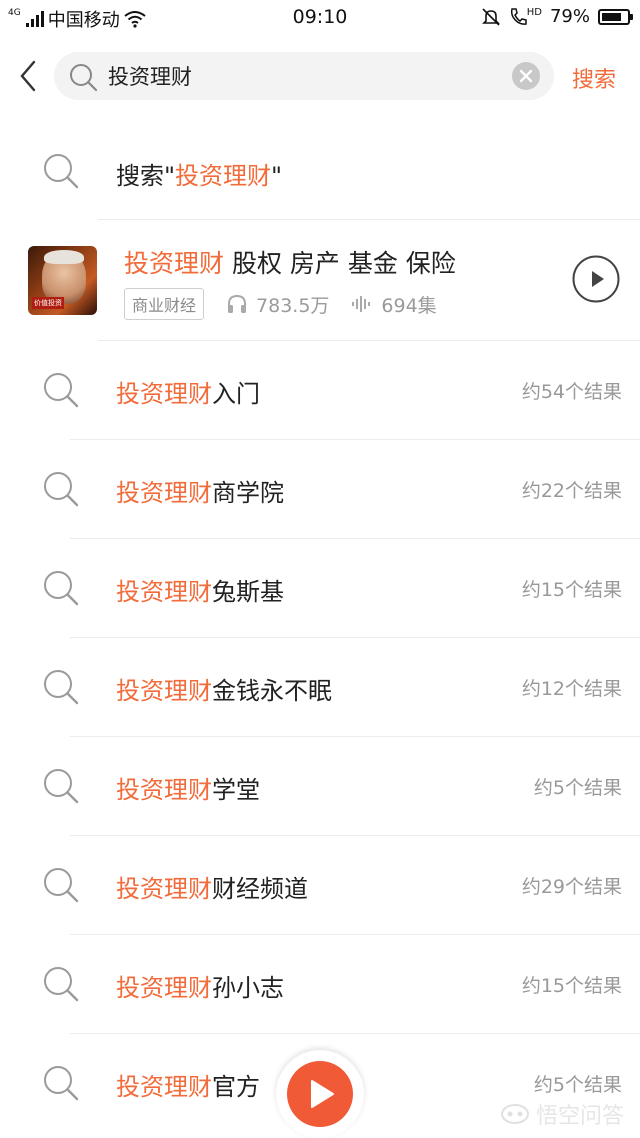 This screenshot has width=640, height=1138. I want to click on play-icon, so click(322, 1094).